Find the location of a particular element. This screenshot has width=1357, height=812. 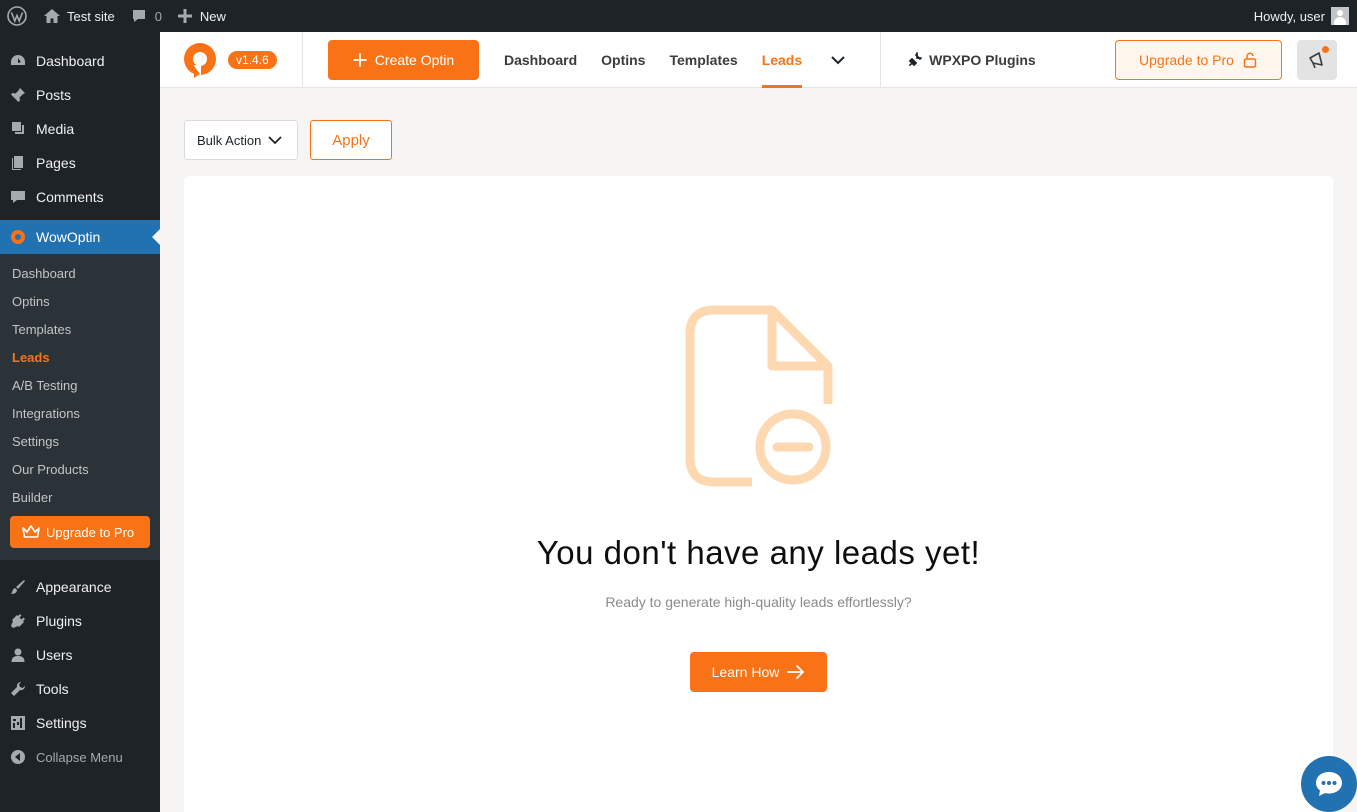

tab-dashboard: Dashboard is located at coordinates (540, 60).